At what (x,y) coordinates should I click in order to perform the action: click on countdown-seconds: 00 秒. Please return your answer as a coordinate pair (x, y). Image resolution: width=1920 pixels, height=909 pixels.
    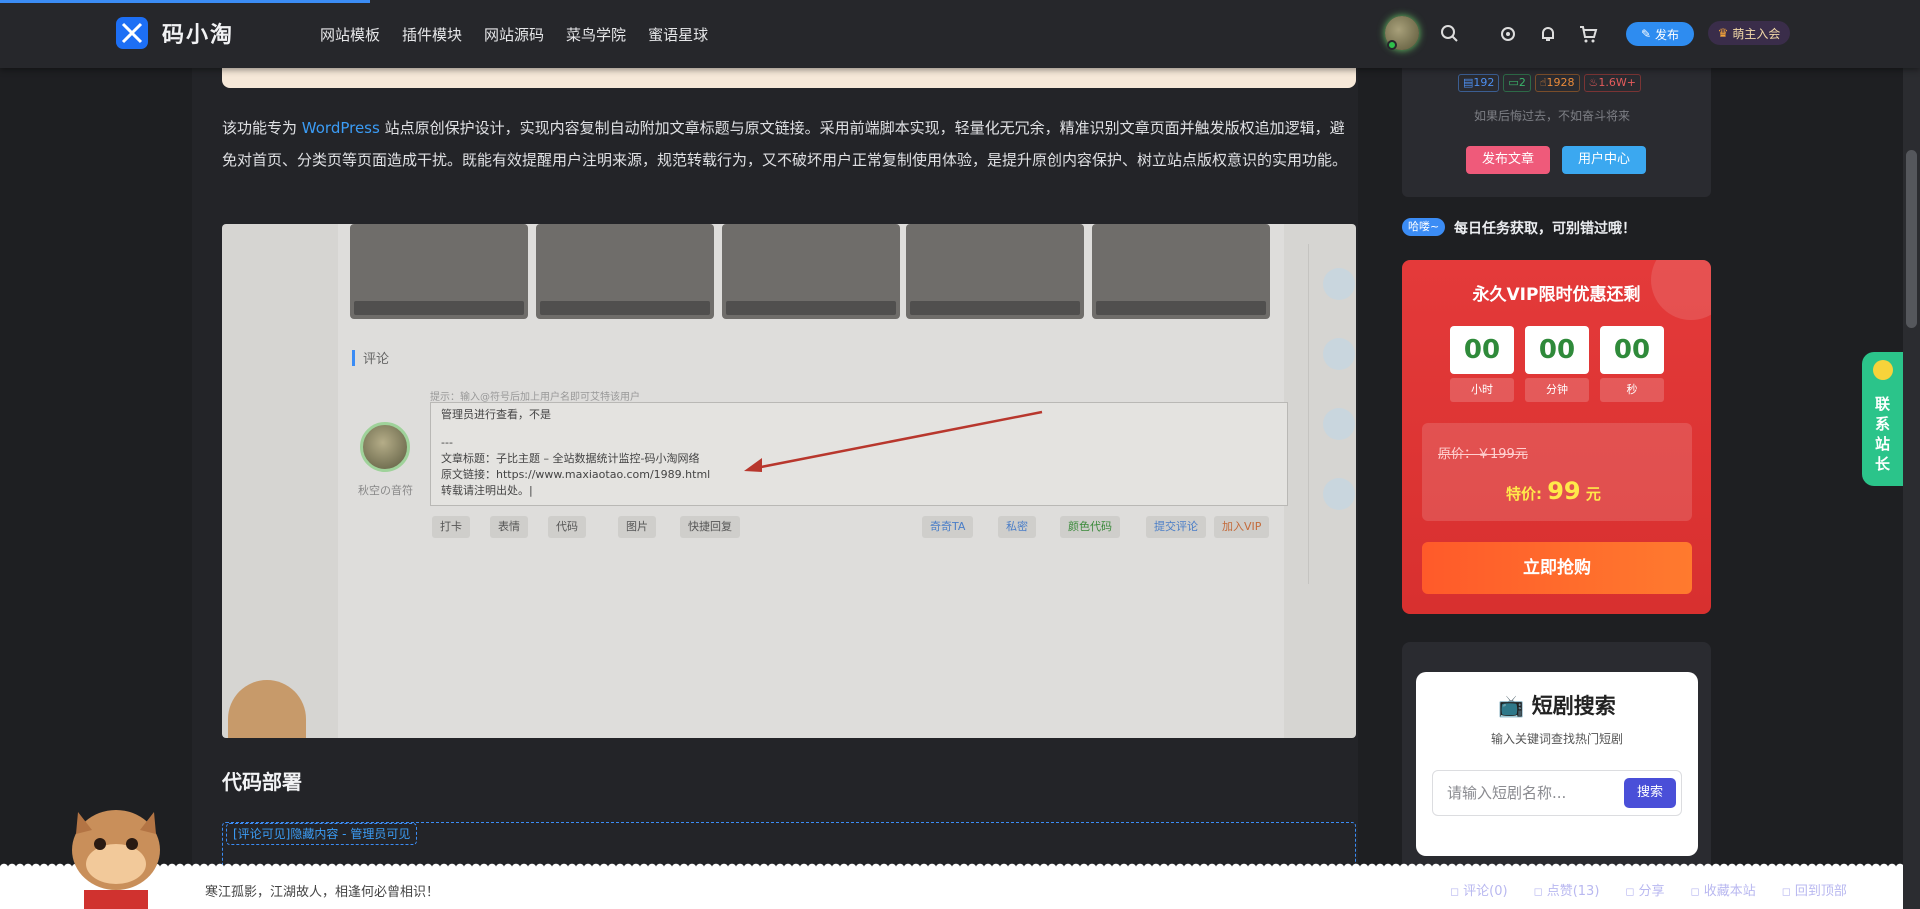
    Looking at the image, I should click on (1632, 364).